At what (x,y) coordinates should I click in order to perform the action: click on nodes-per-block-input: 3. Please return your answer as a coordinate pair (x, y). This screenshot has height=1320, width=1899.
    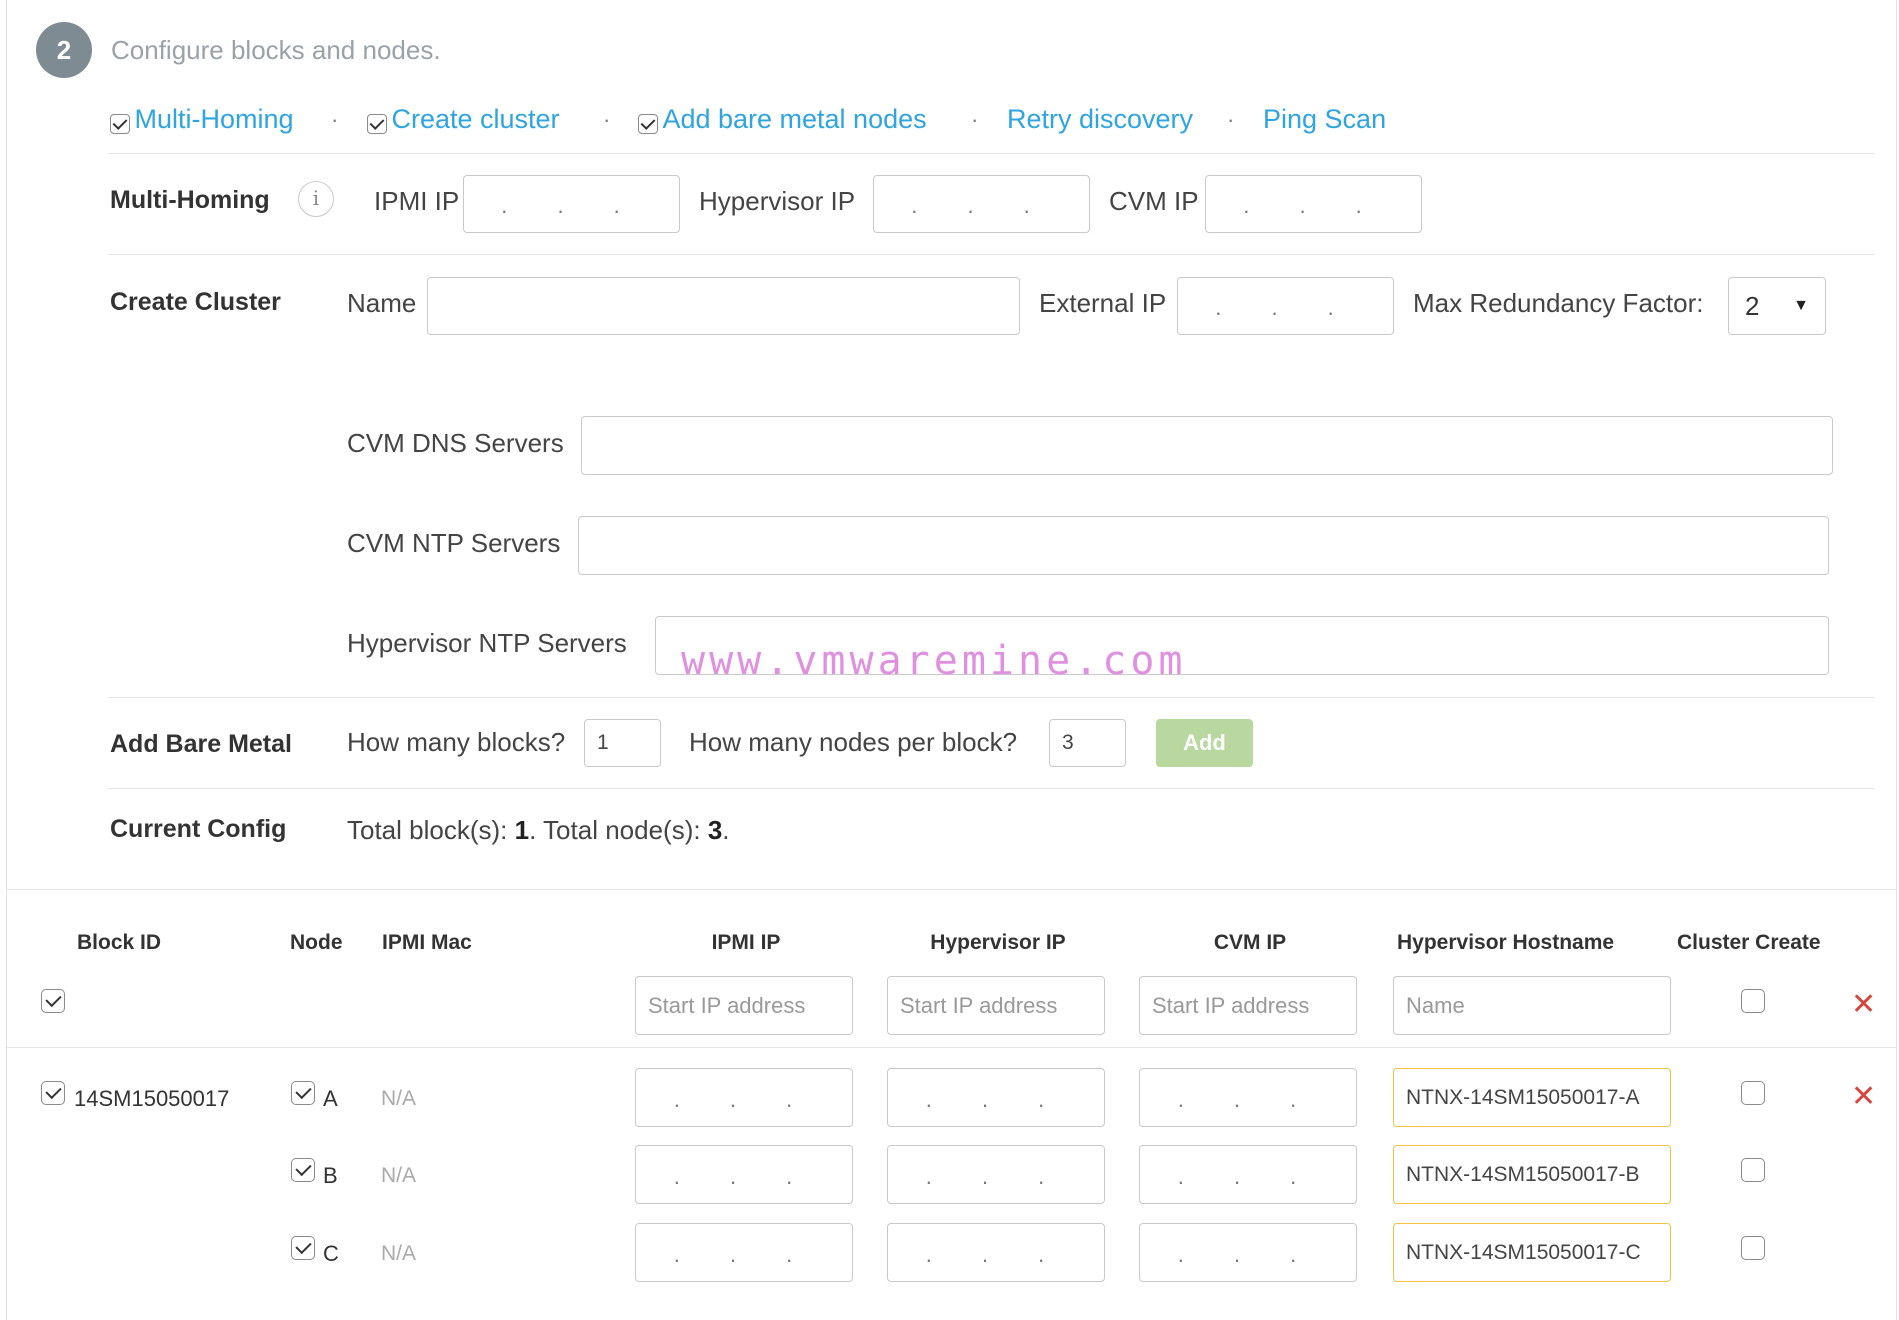
    Looking at the image, I should click on (1087, 743).